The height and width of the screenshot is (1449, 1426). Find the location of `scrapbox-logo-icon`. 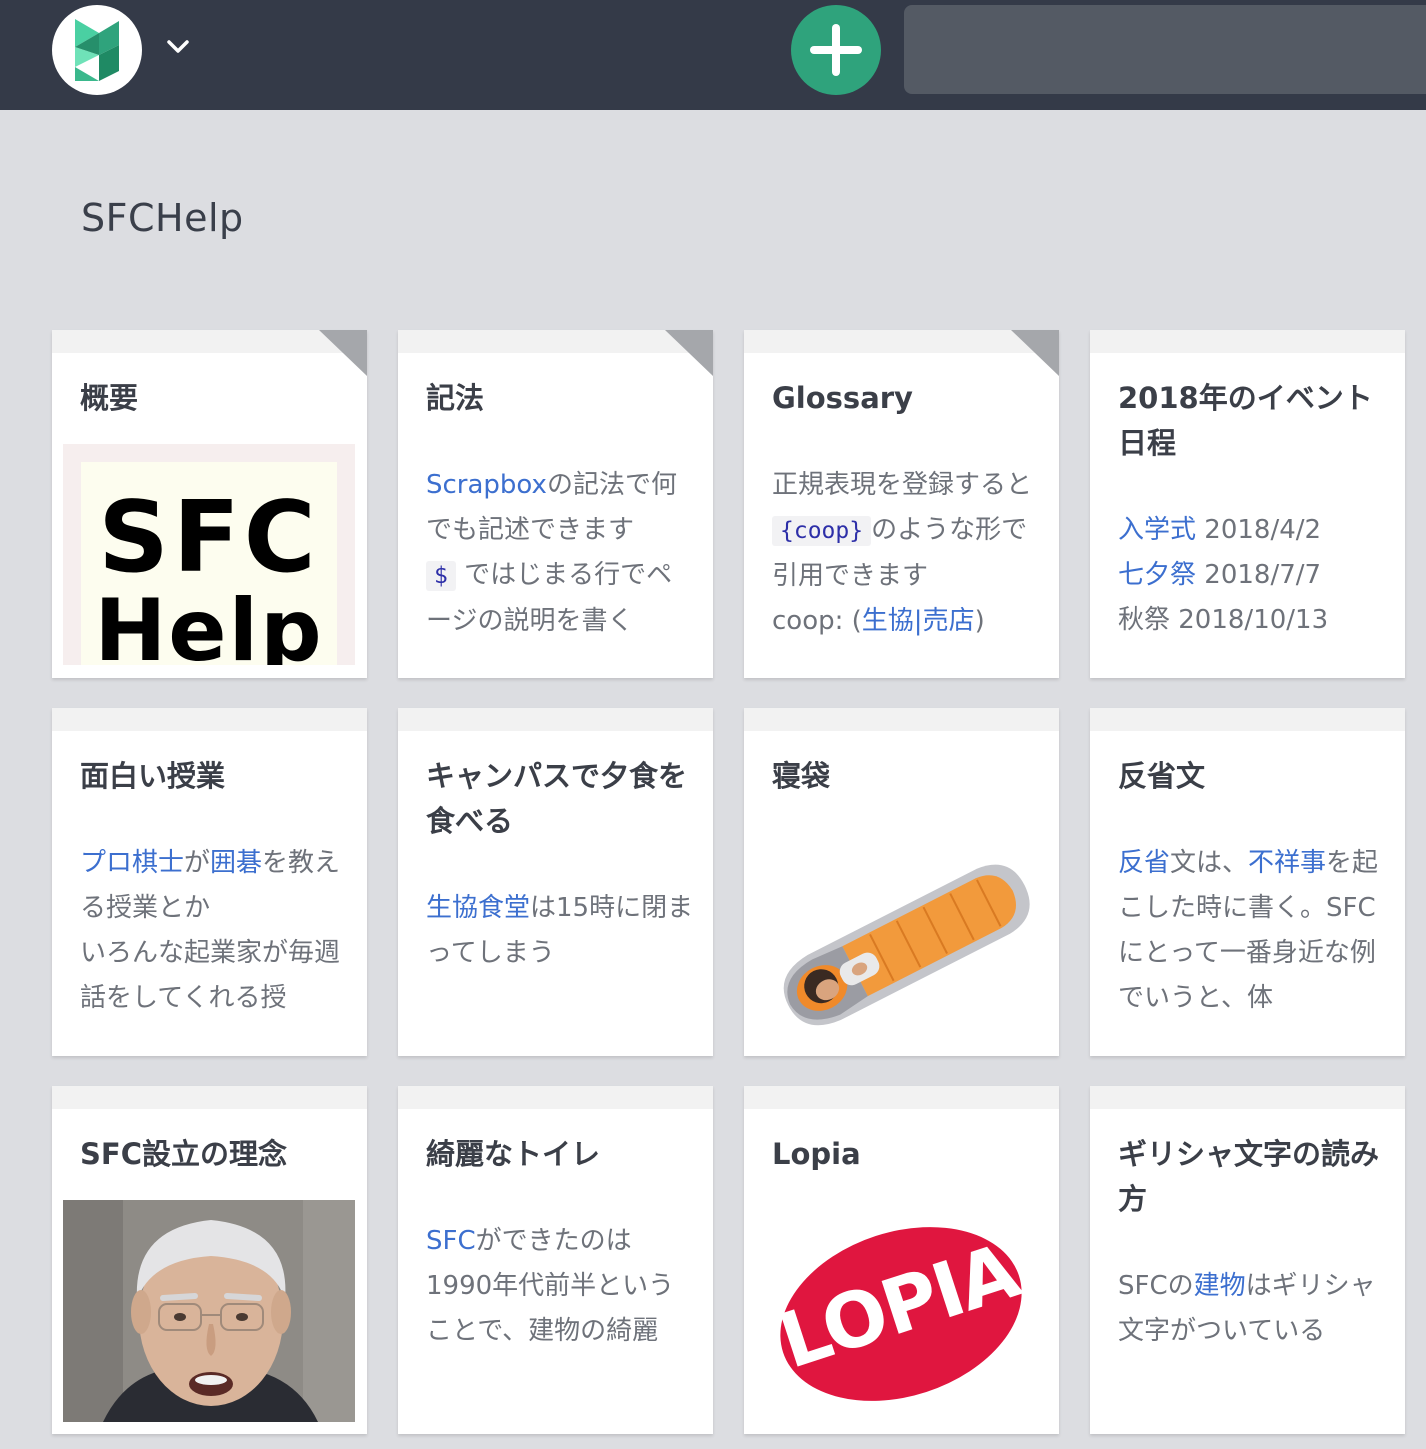

scrapbox-logo-icon is located at coordinates (97, 50).